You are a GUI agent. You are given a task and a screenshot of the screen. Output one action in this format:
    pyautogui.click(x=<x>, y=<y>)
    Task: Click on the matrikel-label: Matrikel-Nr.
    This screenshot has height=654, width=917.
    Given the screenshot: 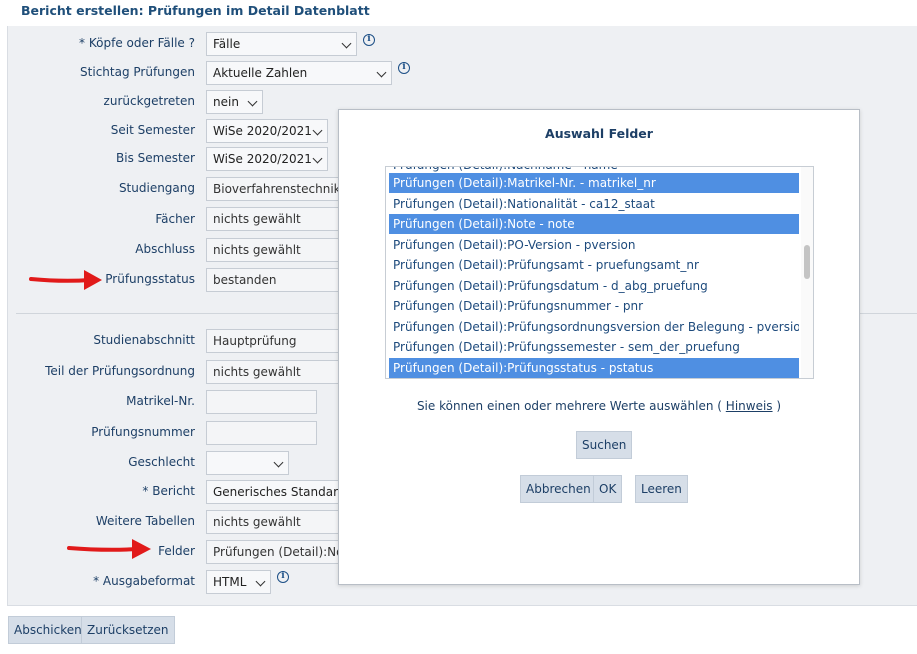 What is the action you would take?
    pyautogui.click(x=160, y=401)
    